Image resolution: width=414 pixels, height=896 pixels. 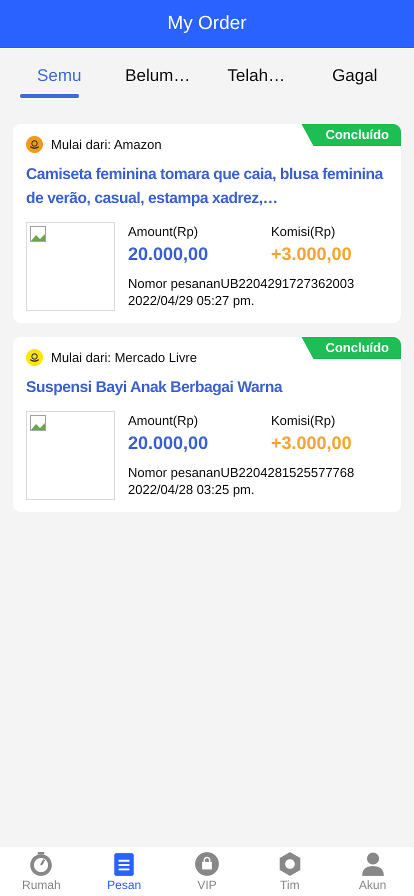 I want to click on tab: Semu, so click(x=59, y=76).